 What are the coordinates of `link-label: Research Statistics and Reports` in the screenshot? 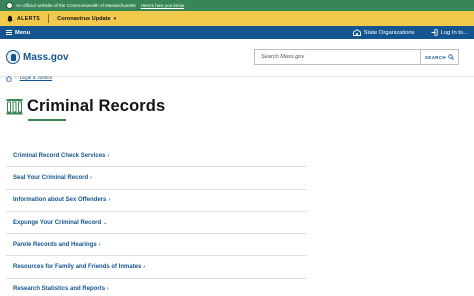 It's located at (59, 289).